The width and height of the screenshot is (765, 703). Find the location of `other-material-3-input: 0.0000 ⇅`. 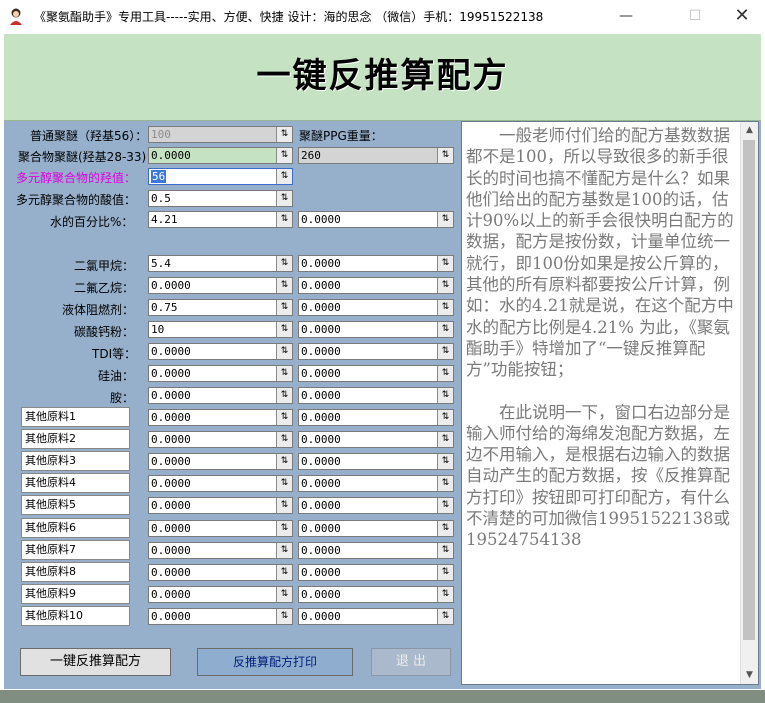

other-material-3-input: 0.0000 ⇅ is located at coordinates (220, 461).